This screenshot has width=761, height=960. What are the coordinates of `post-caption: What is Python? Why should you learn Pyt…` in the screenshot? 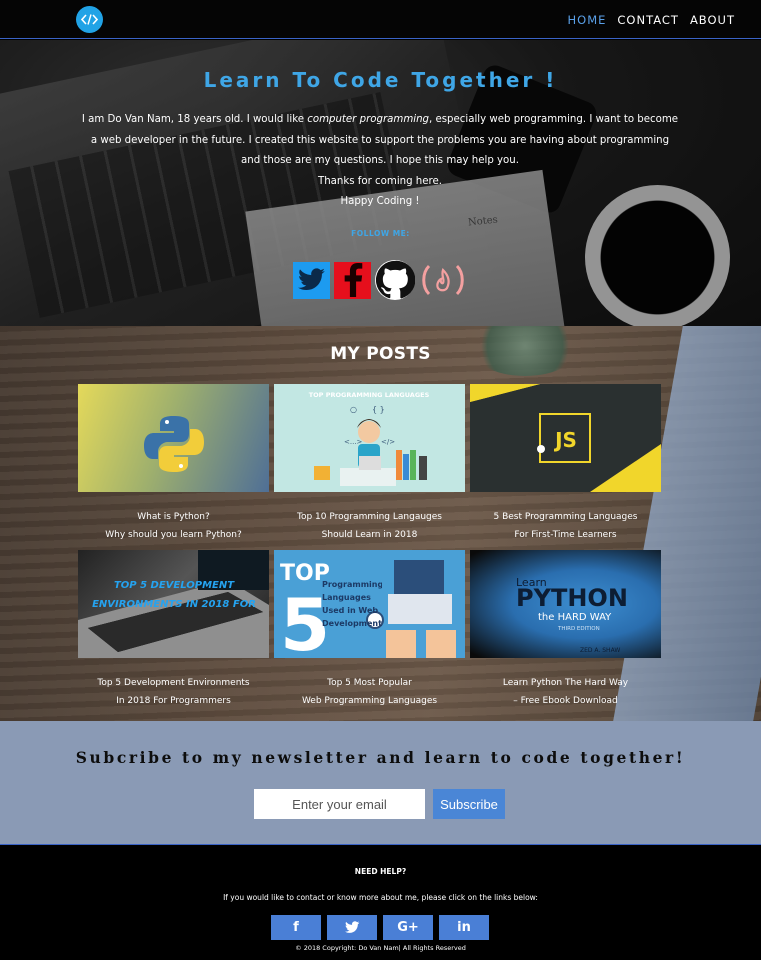 It's located at (173, 526).